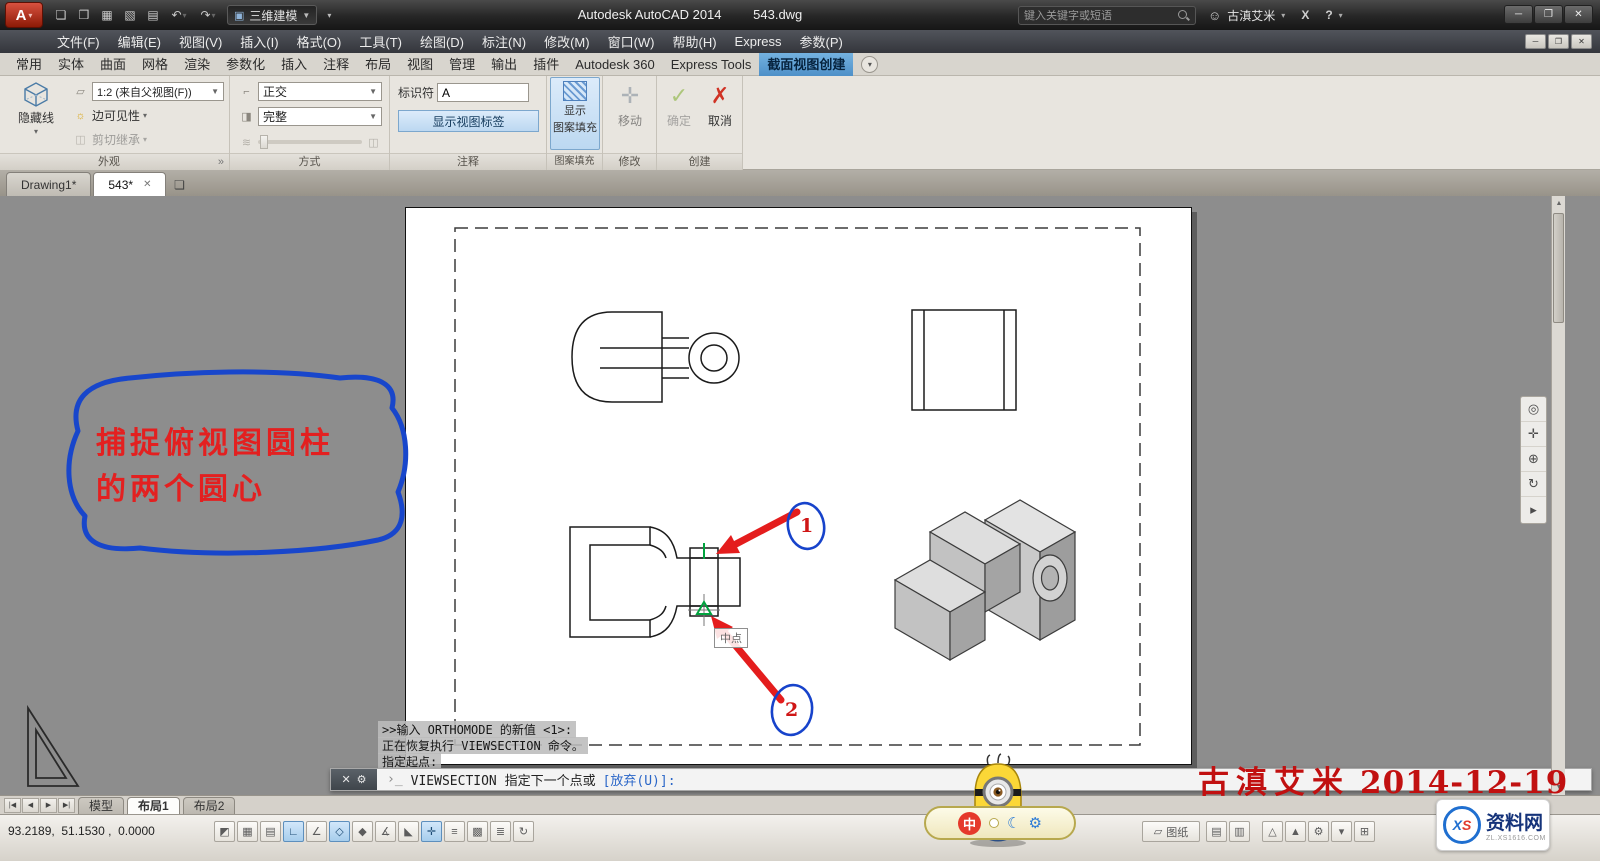 This screenshot has width=1600, height=861. Describe the element at coordinates (1558, 41) in the screenshot. I see `doc-restore-button: ❐` at that location.